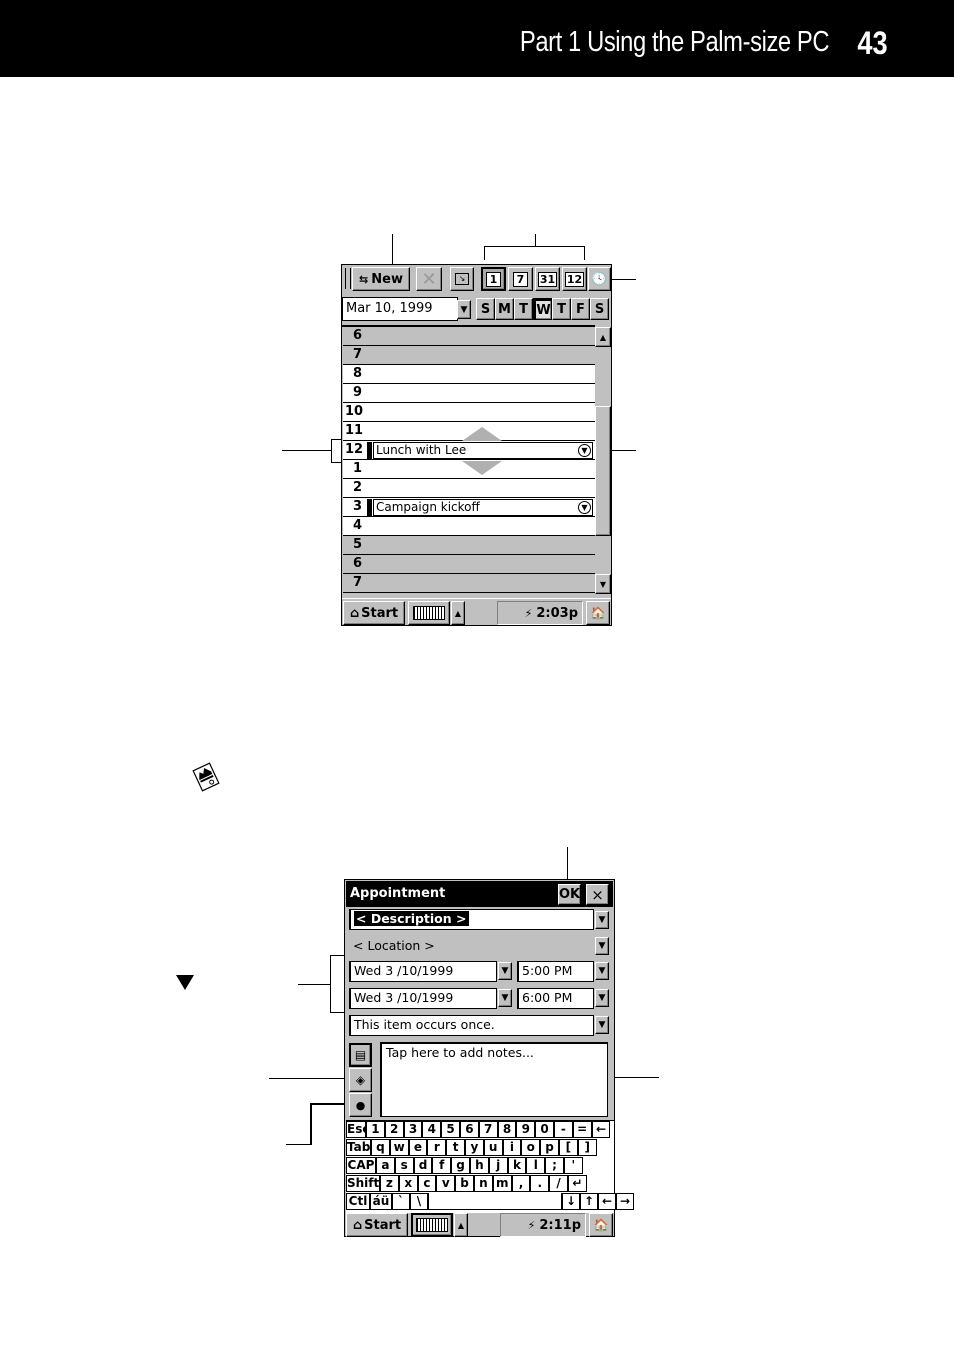  I want to click on appointment-item: Campaign kickoff ▼, so click(480, 507).